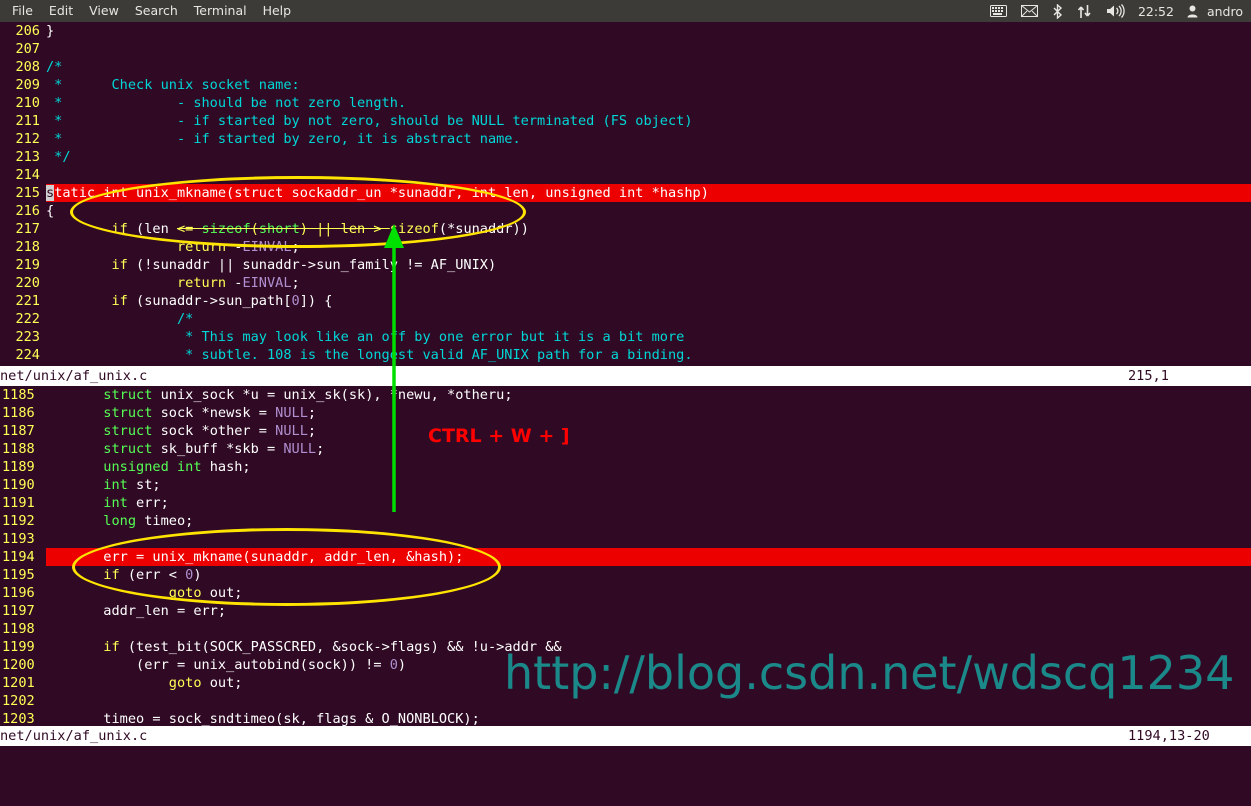  Describe the element at coordinates (1156, 11) in the screenshot. I see `clock: 22:52` at that location.